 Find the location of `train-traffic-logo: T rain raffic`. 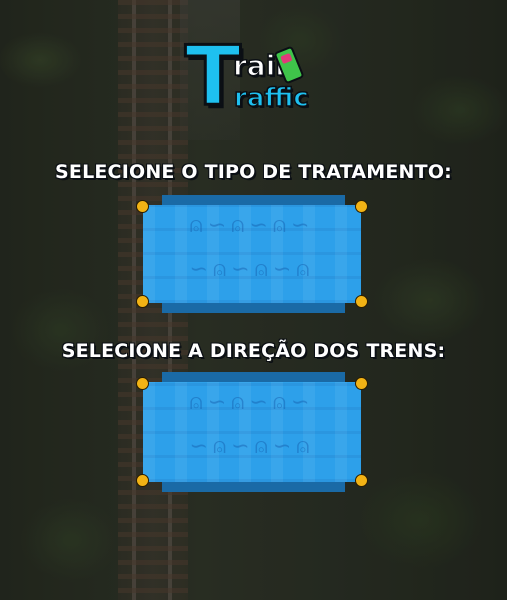

train-traffic-logo: T rain raffic is located at coordinates (249, 82).